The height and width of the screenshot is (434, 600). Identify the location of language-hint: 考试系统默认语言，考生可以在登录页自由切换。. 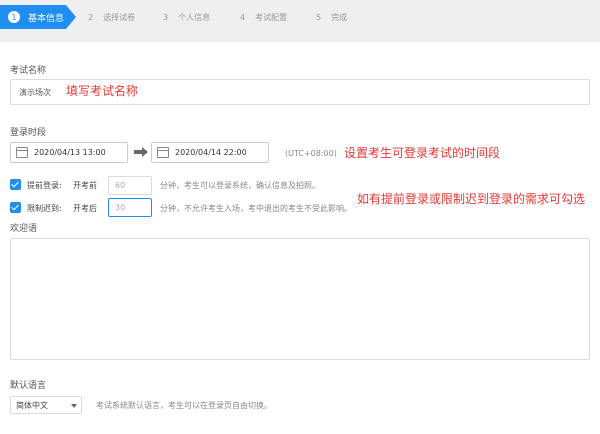
(184, 405).